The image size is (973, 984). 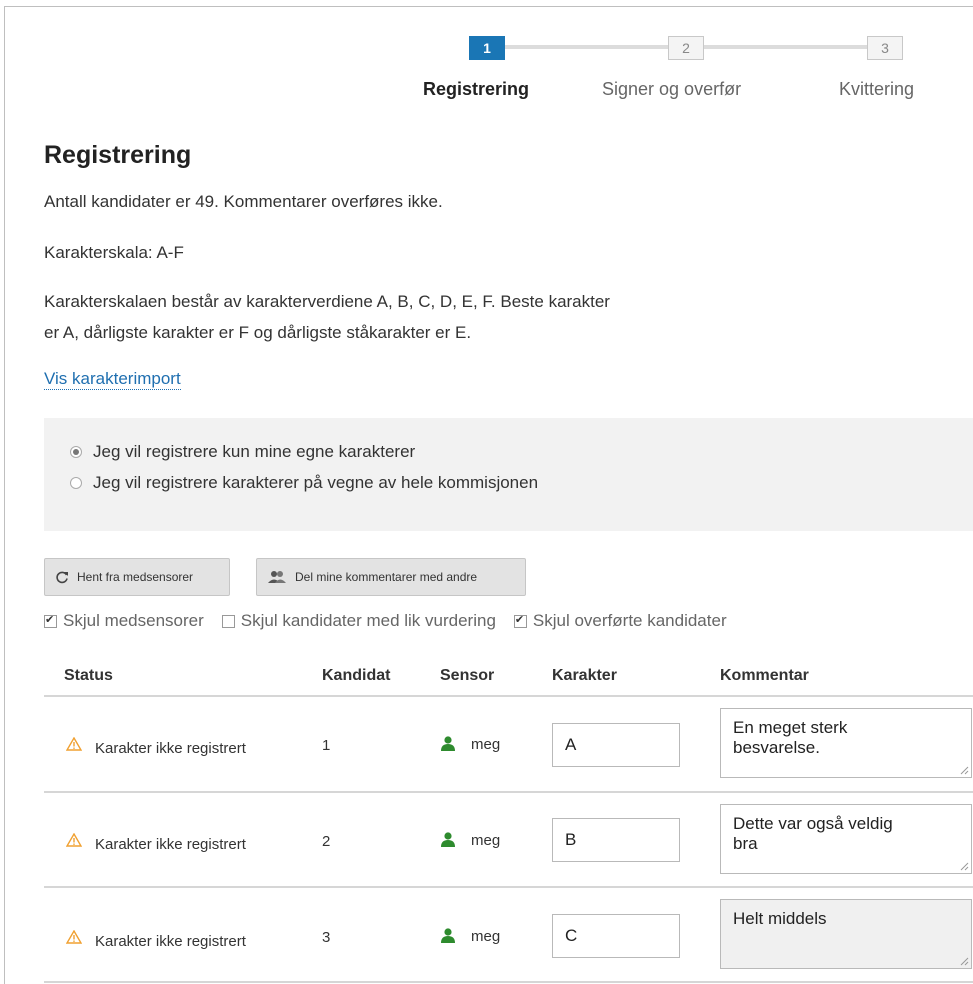 What do you see at coordinates (616, 840) in the screenshot?
I see `grade-input: B` at bounding box center [616, 840].